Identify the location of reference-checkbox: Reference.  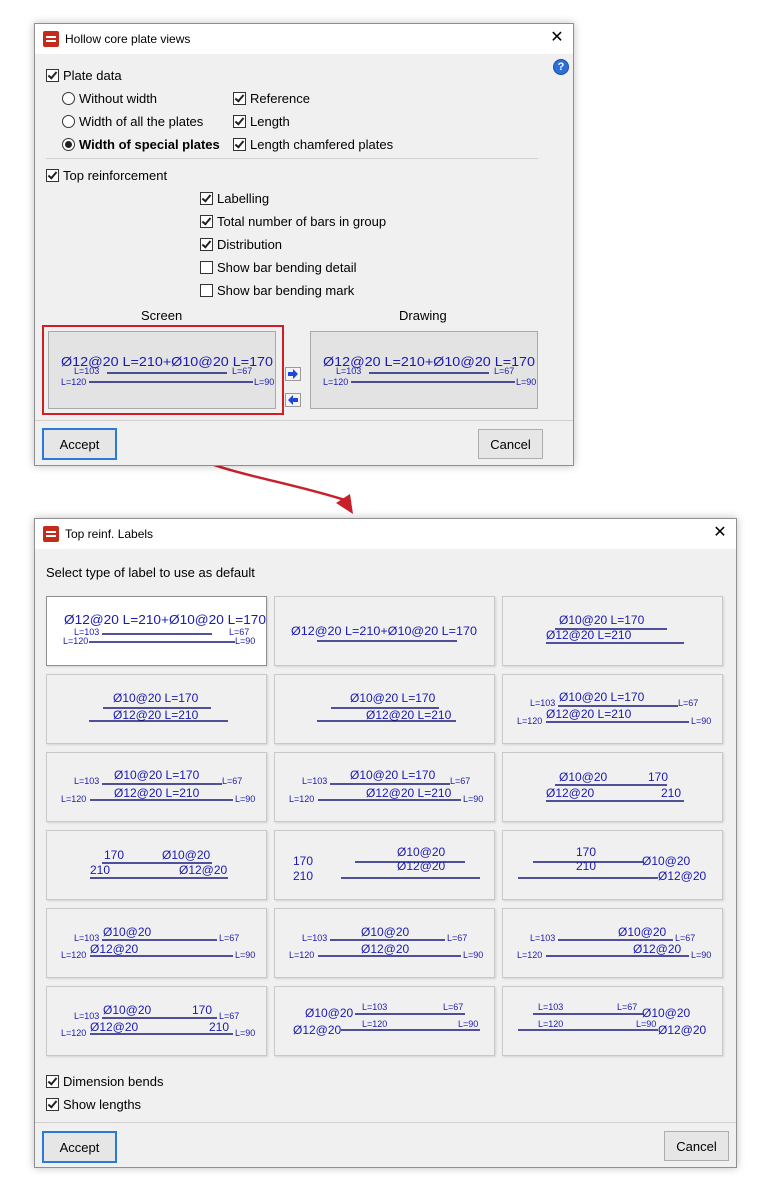
(271, 98).